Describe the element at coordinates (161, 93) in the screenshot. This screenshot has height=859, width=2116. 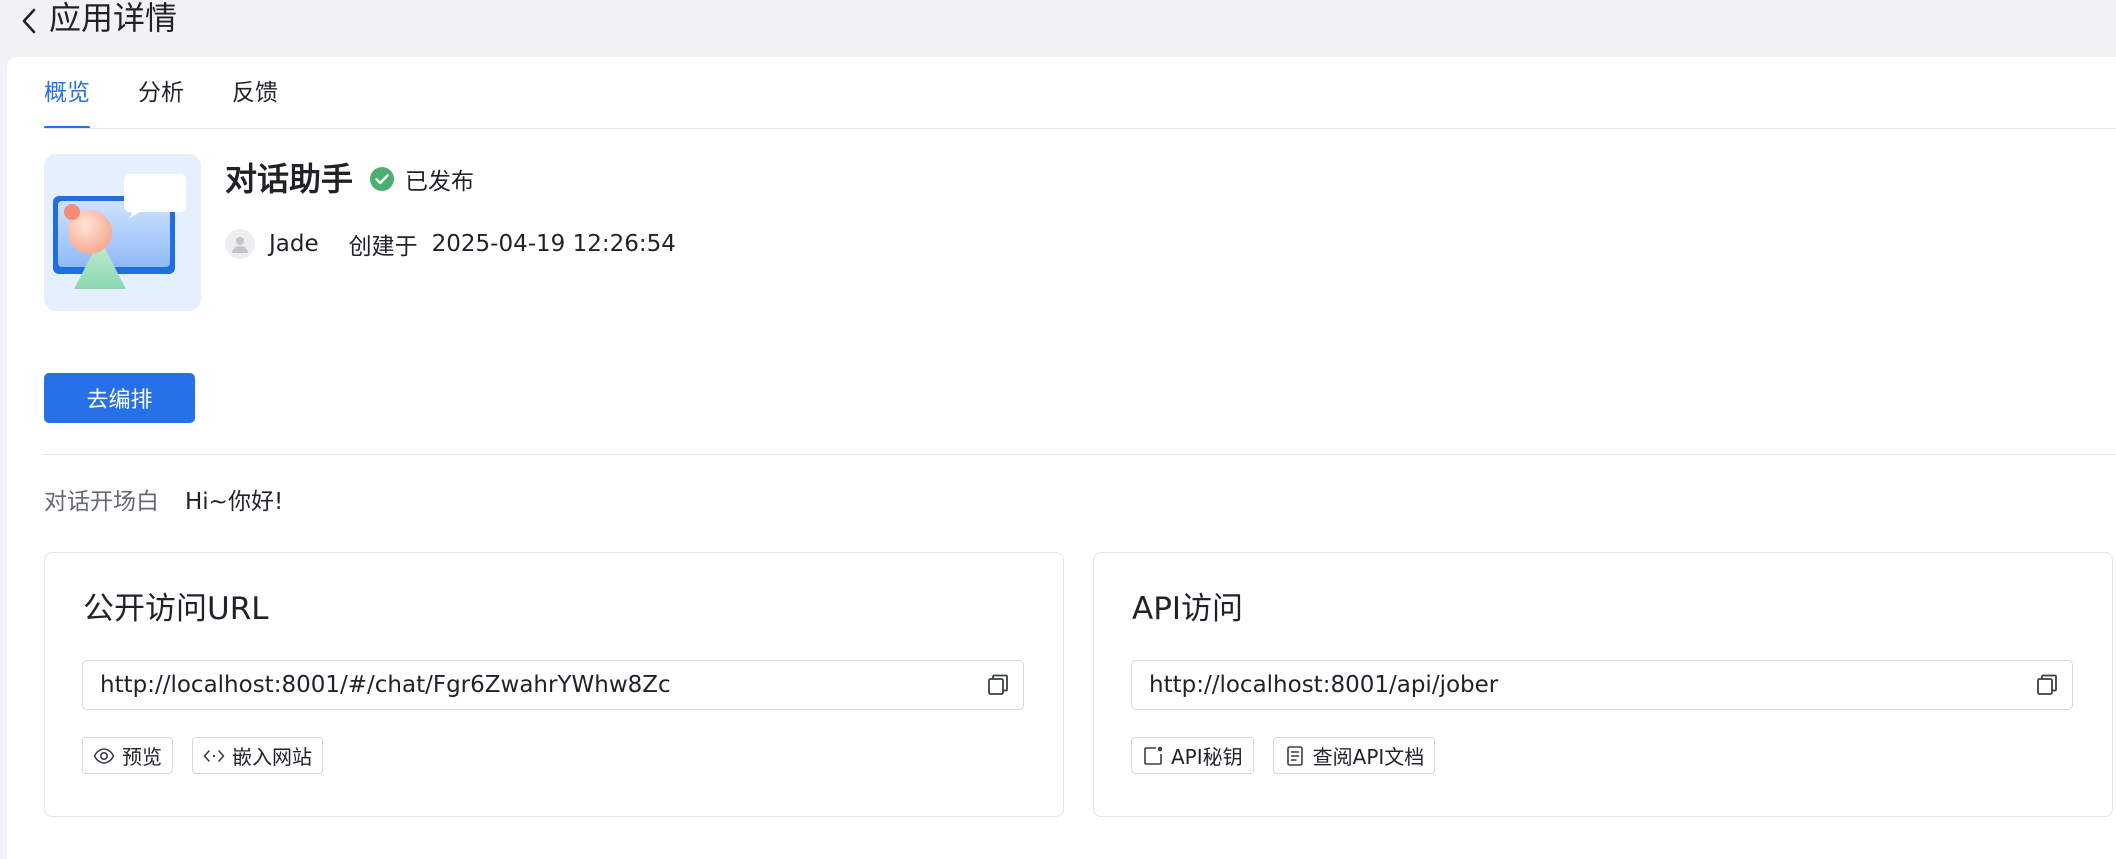
I see `tab-analysis: 分析` at that location.